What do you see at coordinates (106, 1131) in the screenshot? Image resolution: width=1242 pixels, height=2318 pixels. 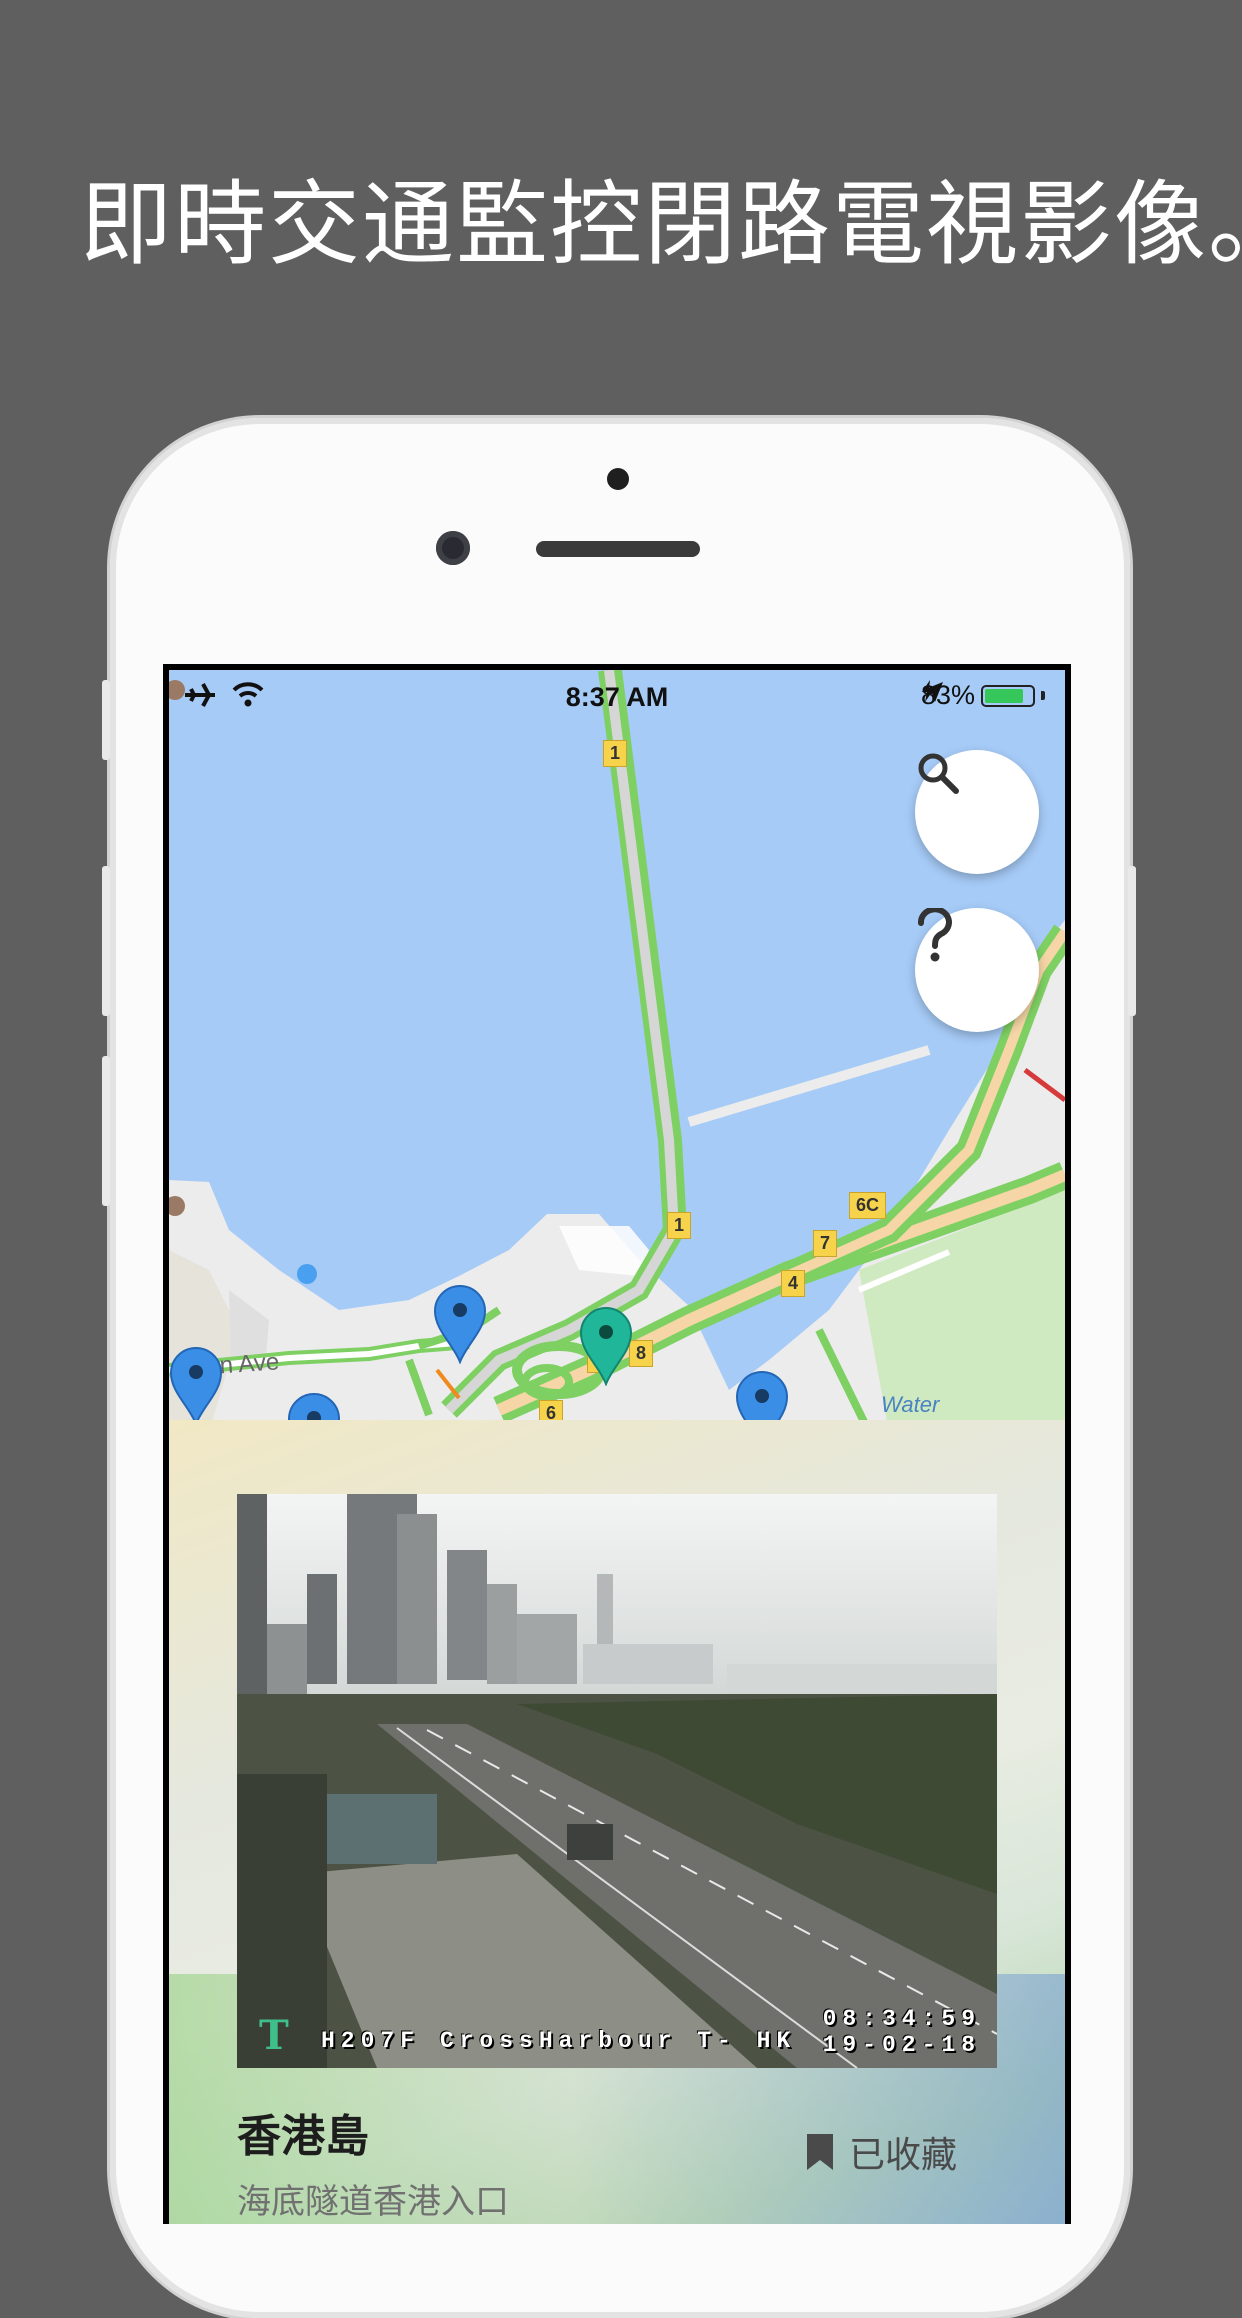 I see `volume-down-button` at bounding box center [106, 1131].